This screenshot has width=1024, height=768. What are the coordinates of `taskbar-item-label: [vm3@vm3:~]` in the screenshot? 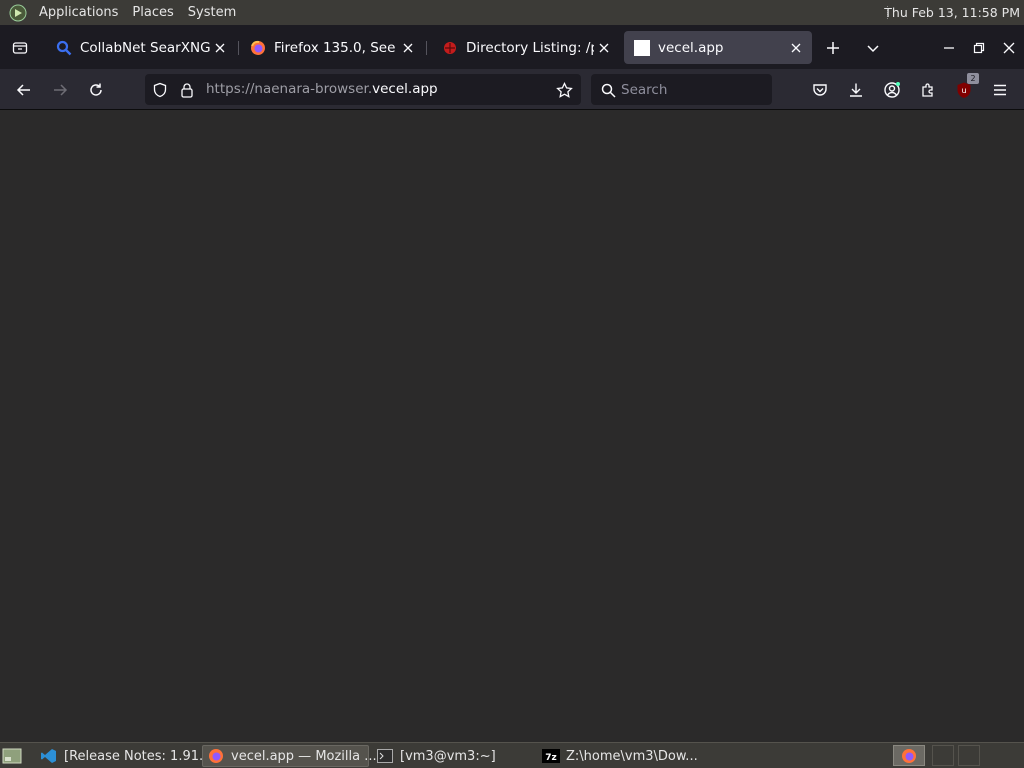 It's located at (448, 756).